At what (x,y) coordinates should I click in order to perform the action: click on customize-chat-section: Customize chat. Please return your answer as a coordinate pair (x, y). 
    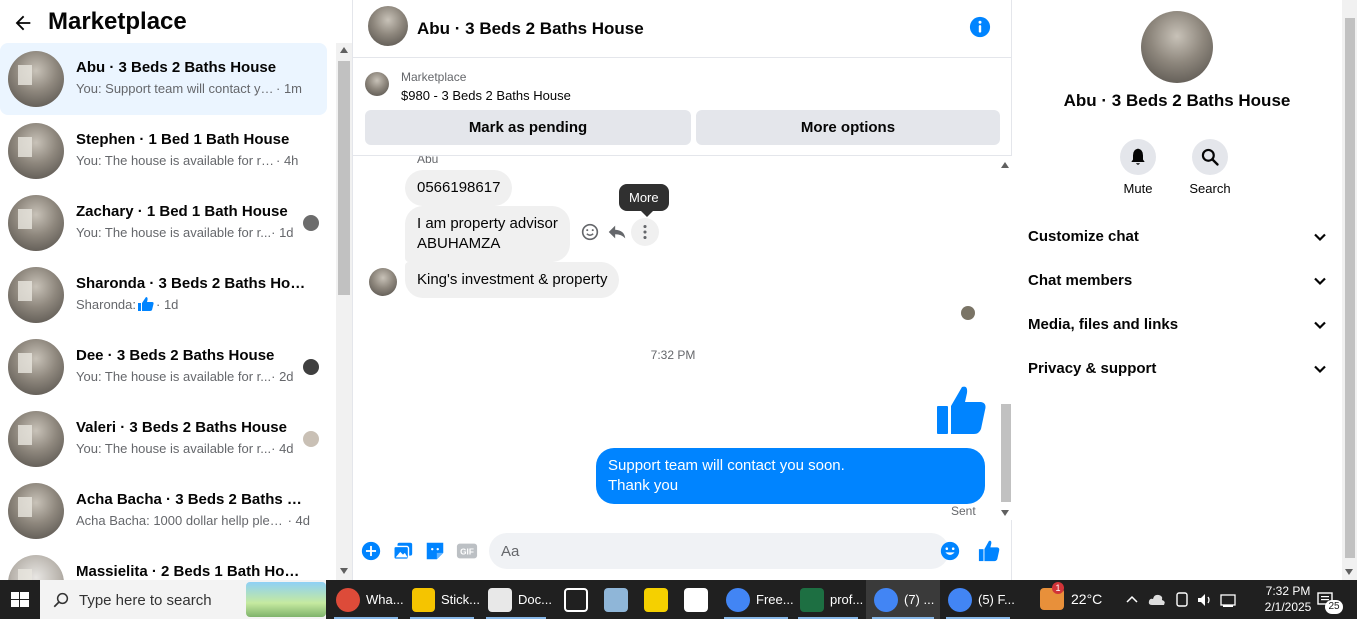
    Looking at the image, I should click on (1177, 237).